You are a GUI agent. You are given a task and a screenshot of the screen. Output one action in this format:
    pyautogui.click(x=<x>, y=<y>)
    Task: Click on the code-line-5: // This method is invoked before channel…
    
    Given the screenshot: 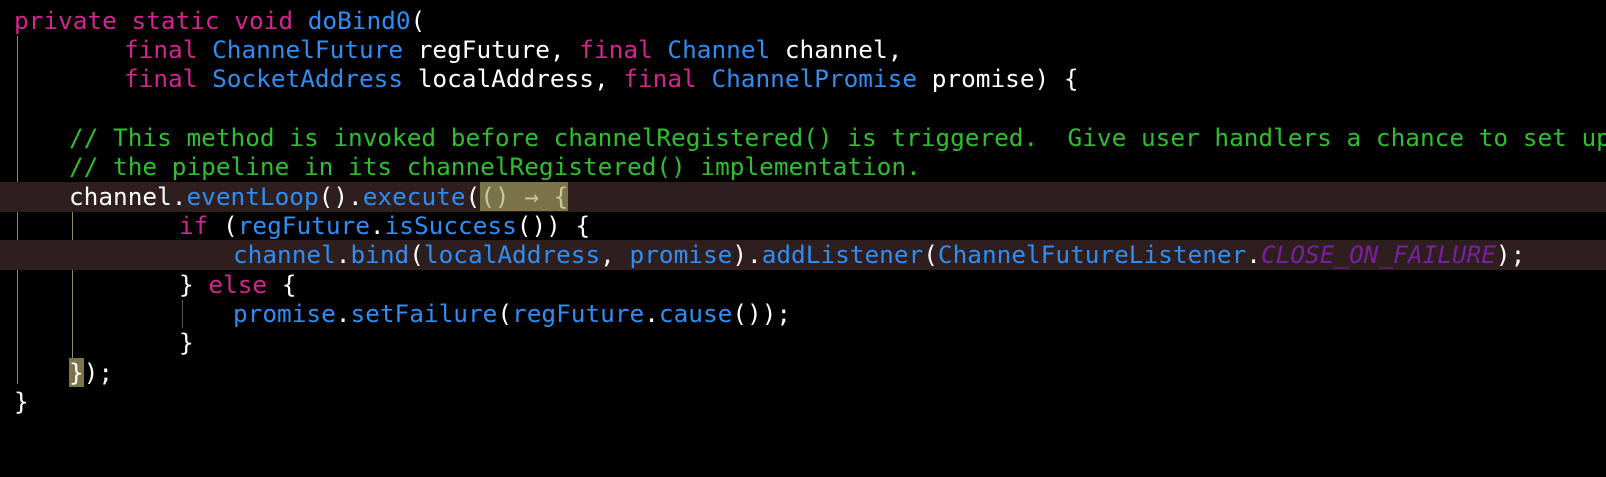 What is the action you would take?
    pyautogui.click(x=803, y=138)
    